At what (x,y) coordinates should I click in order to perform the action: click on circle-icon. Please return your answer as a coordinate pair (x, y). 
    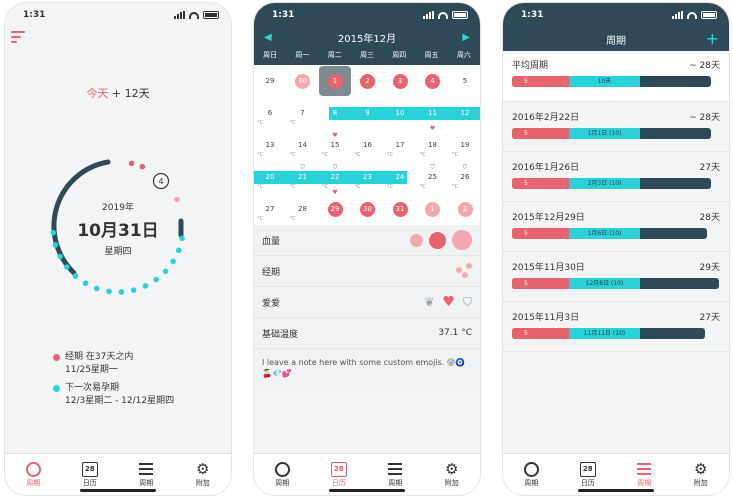
    Looking at the image, I should click on (282, 469).